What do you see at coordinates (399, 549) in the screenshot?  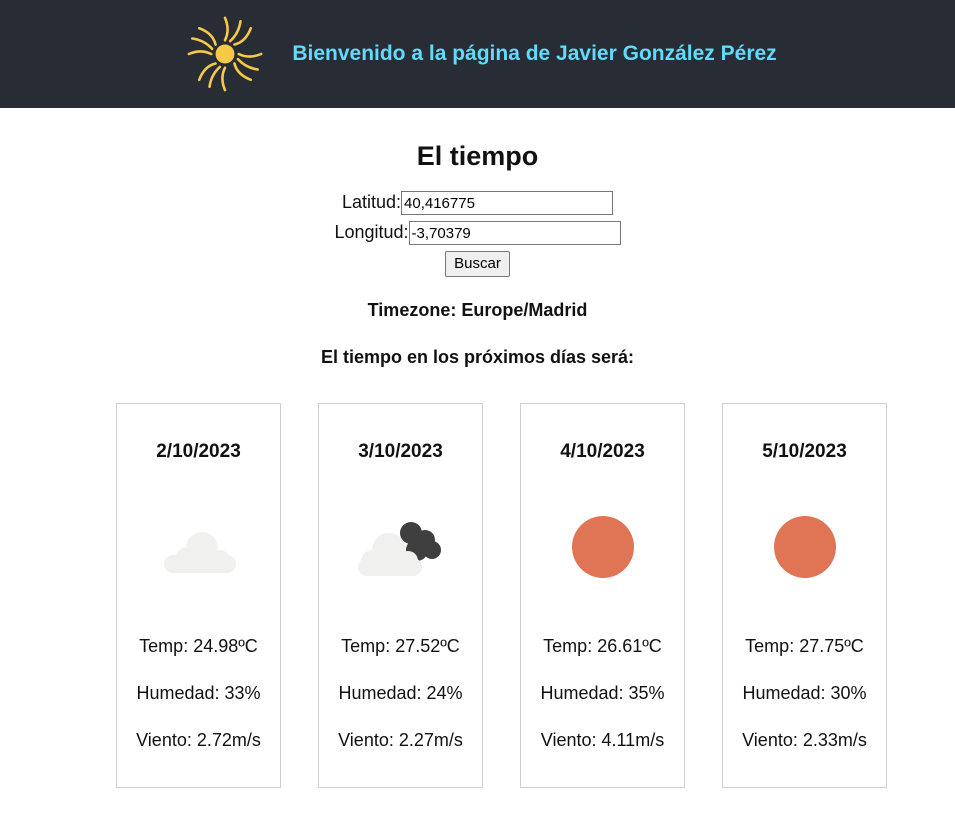 I see `cloud-dark-cloud-icon` at bounding box center [399, 549].